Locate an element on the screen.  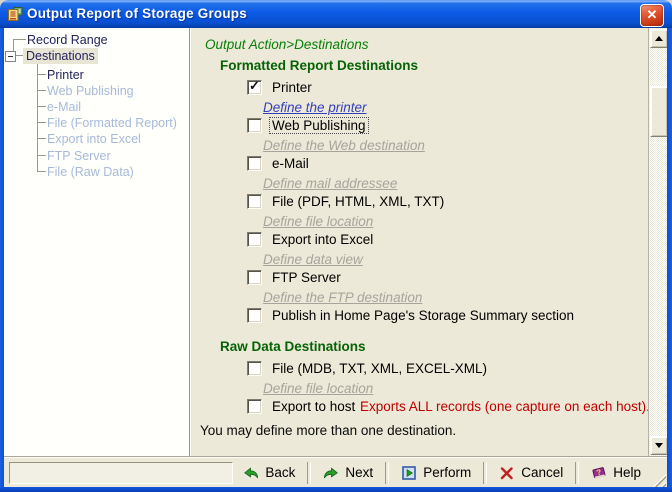
define-data-view-link: Define data view is located at coordinates (313, 259).